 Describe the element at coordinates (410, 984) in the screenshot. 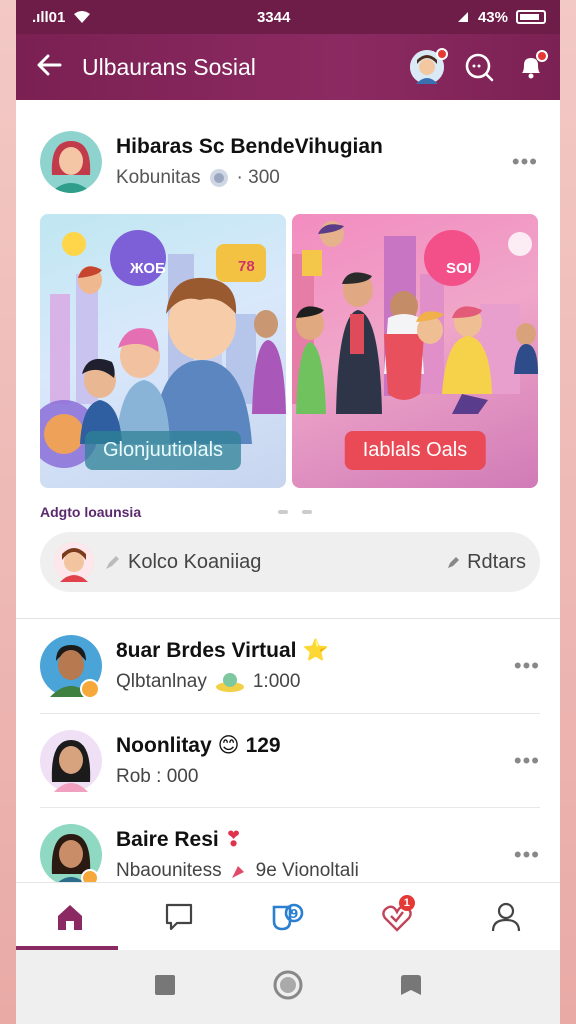

I see `back-icon` at that location.